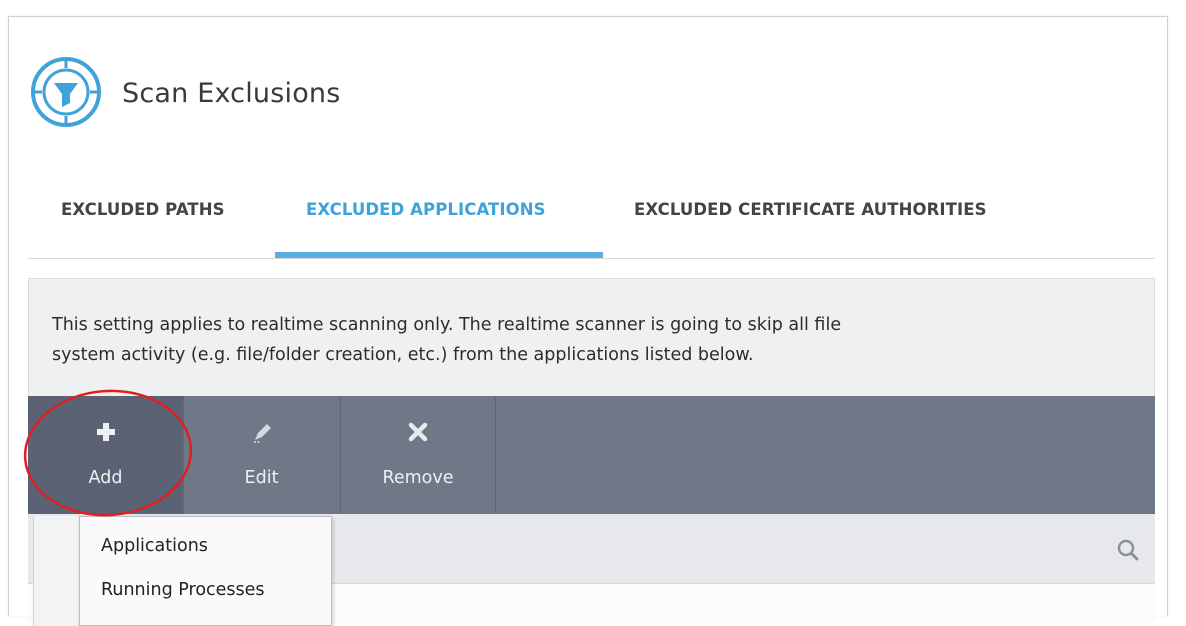  Describe the element at coordinates (418, 455) in the screenshot. I see `remove-button` at that location.